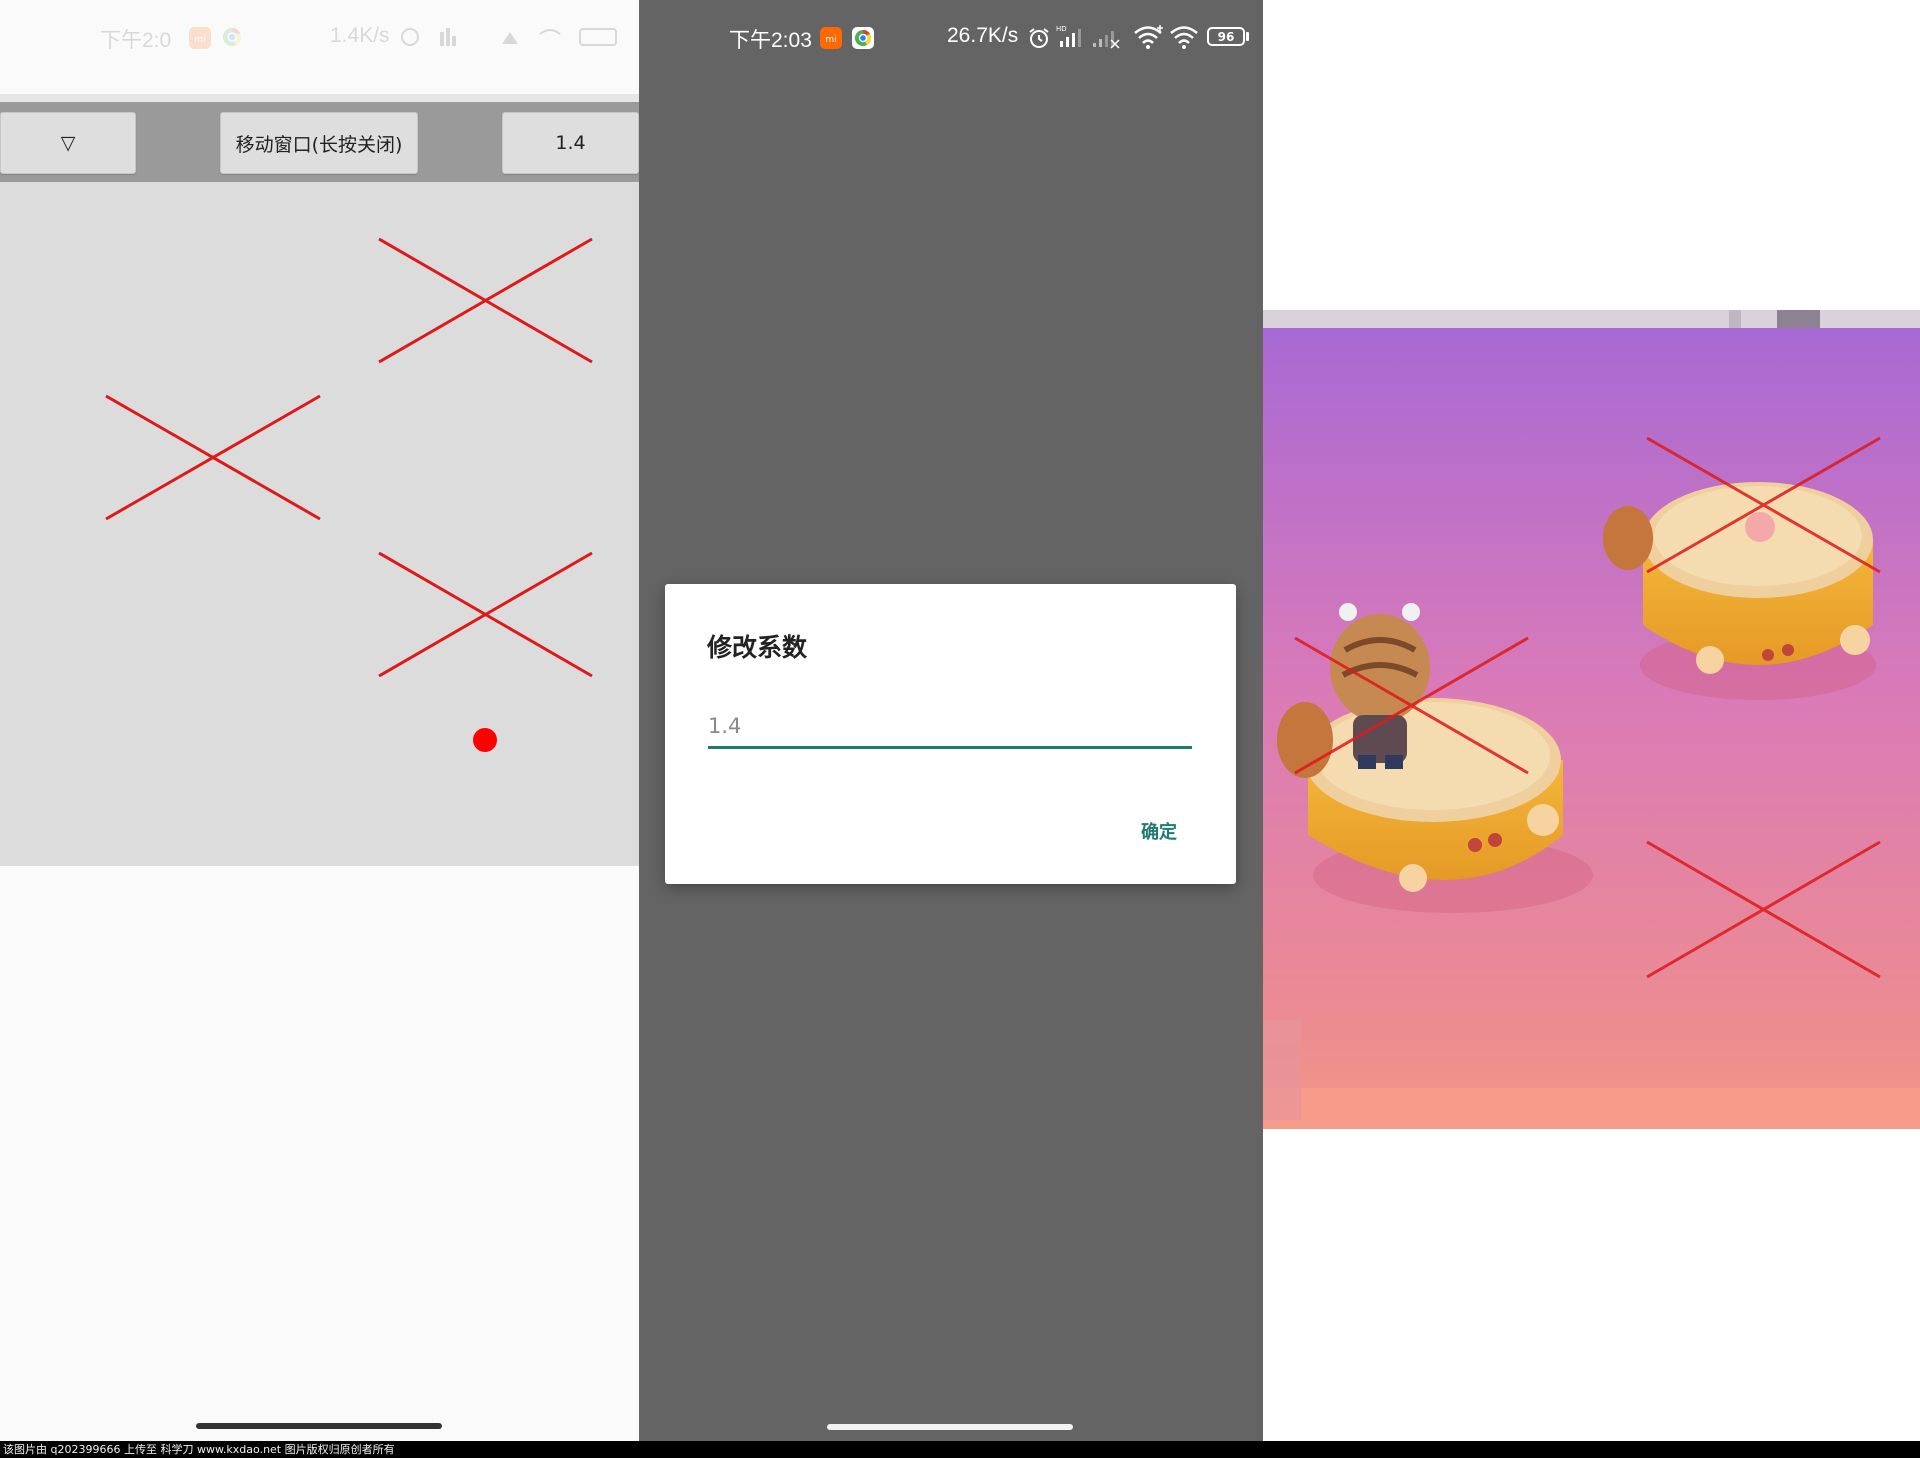 The width and height of the screenshot is (1920, 1458). I want to click on signal-hd-icon: HD, so click(1068, 36).